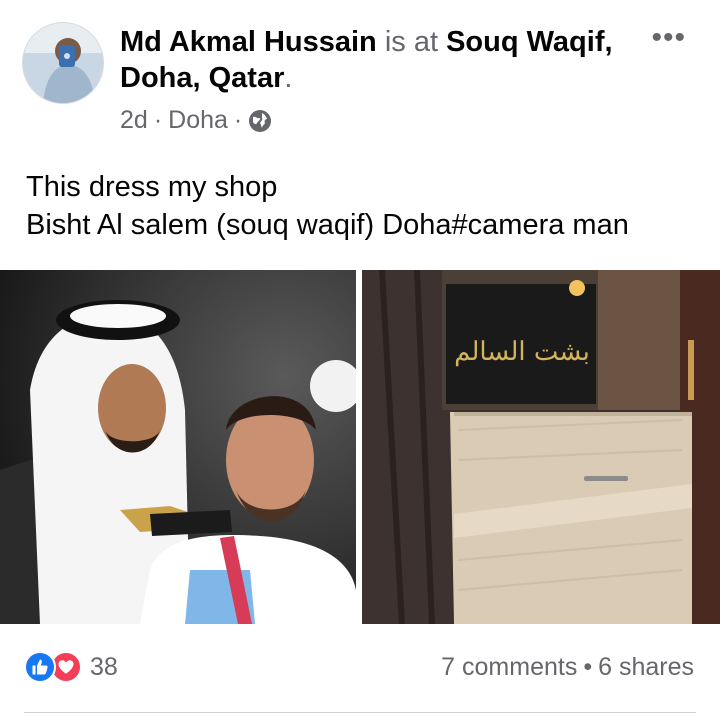 Image resolution: width=720 pixels, height=717 pixels. Describe the element at coordinates (411, 42) in the screenshot. I see `is-at-text: is at` at that location.